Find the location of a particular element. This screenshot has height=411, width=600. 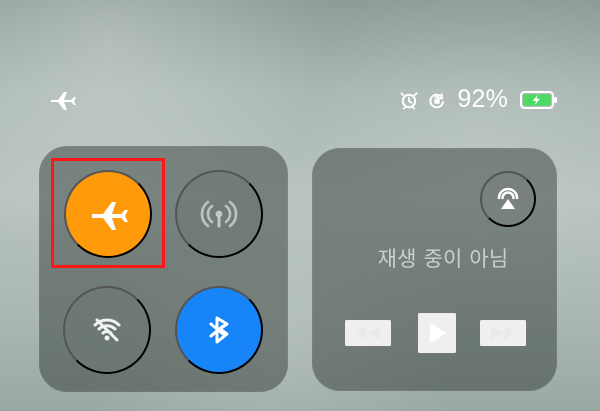

airplay-button is located at coordinates (508, 199).